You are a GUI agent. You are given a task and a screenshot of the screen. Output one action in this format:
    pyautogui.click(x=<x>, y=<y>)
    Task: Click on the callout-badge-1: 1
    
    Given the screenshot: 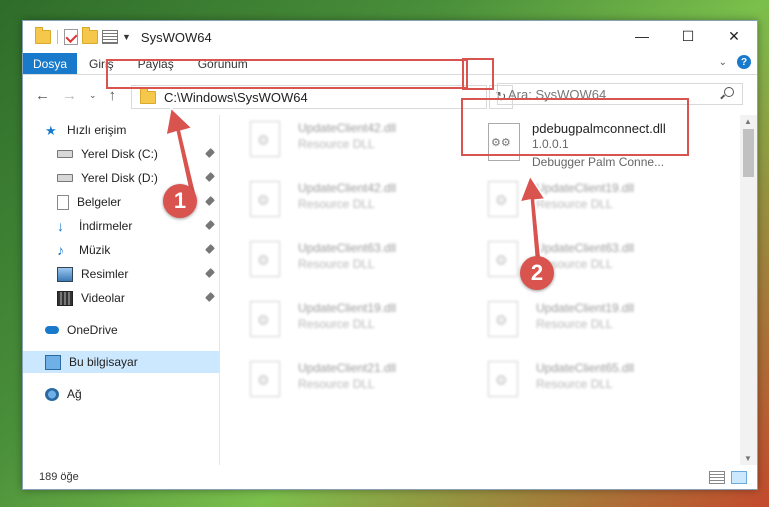 What is the action you would take?
    pyautogui.click(x=180, y=201)
    